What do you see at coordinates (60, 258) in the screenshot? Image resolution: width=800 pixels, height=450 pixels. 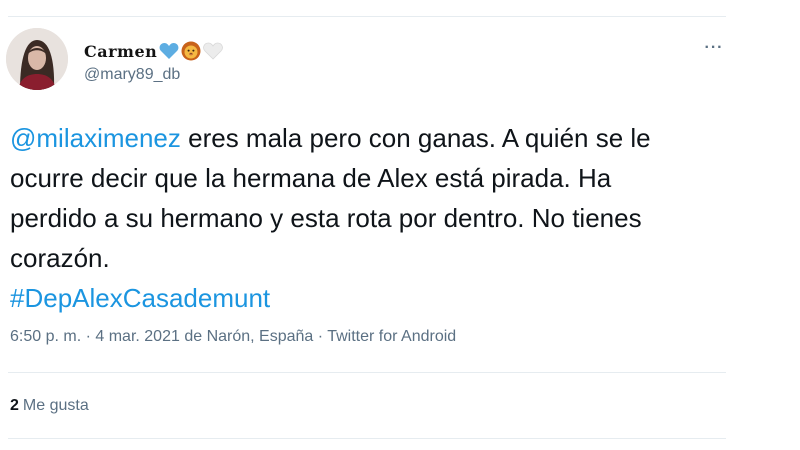 I see `tweet-line-4: corazón.` at bounding box center [60, 258].